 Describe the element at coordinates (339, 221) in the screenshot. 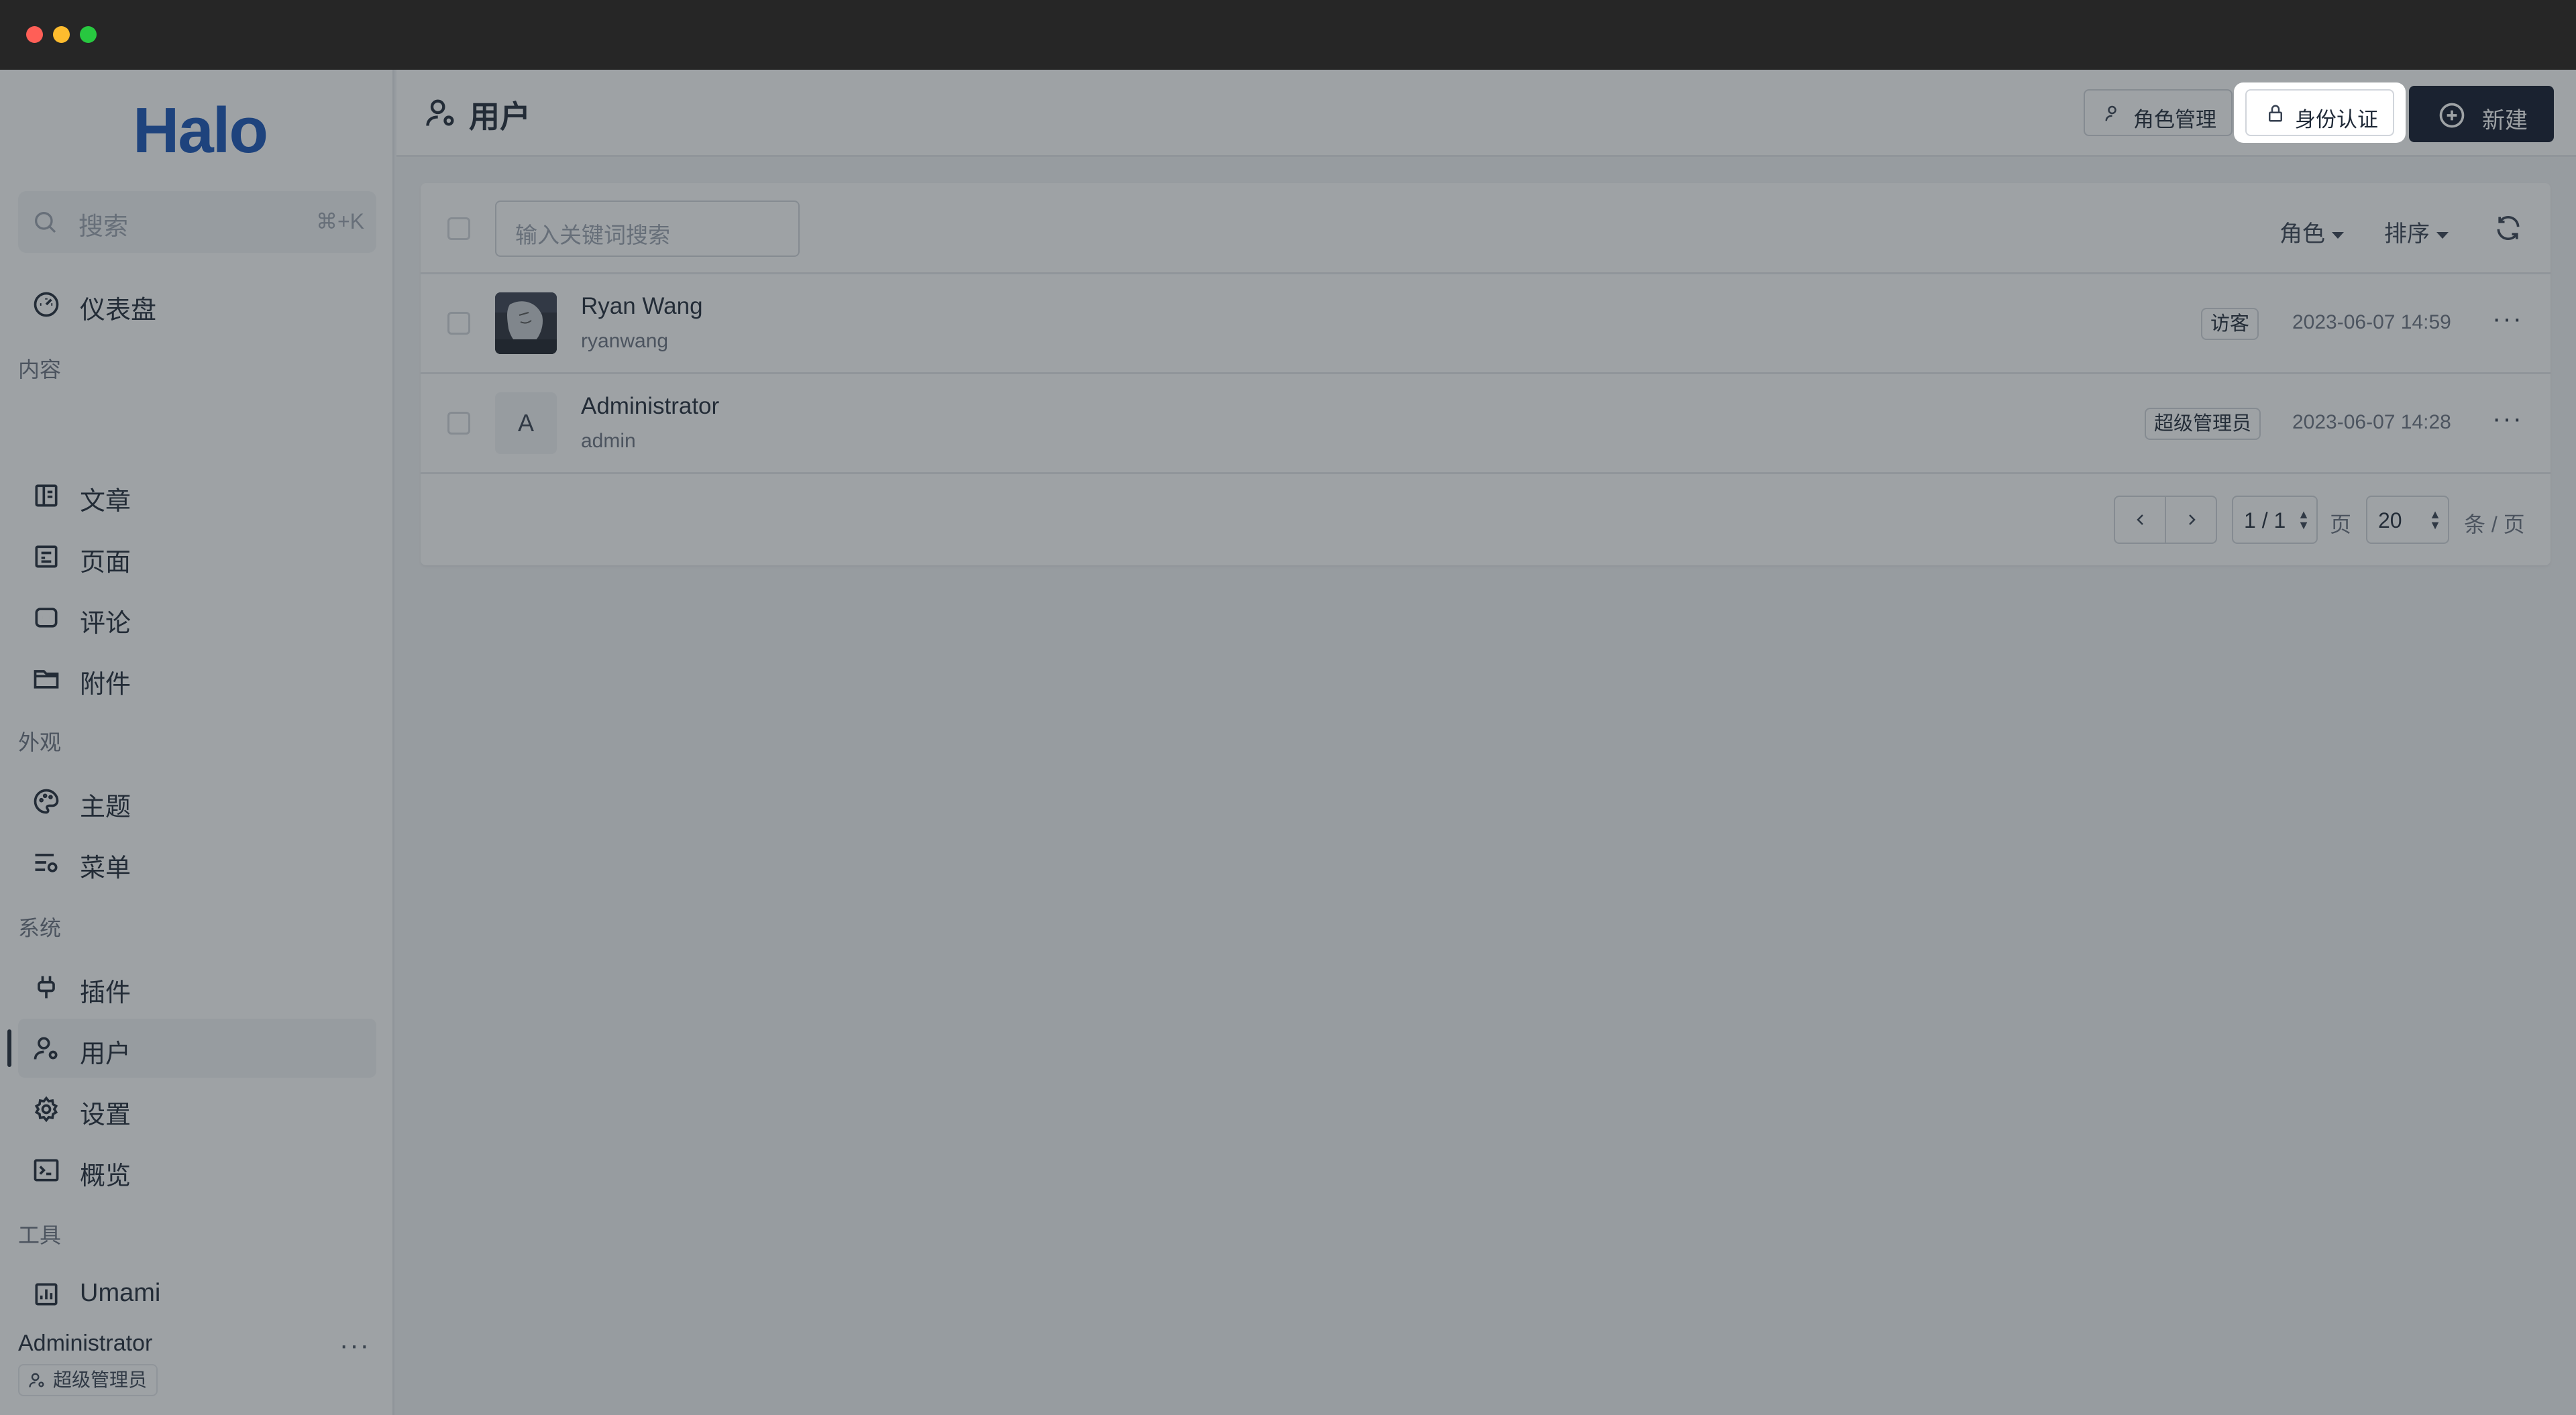

I see `search-shortcut: ⌘+K` at that location.